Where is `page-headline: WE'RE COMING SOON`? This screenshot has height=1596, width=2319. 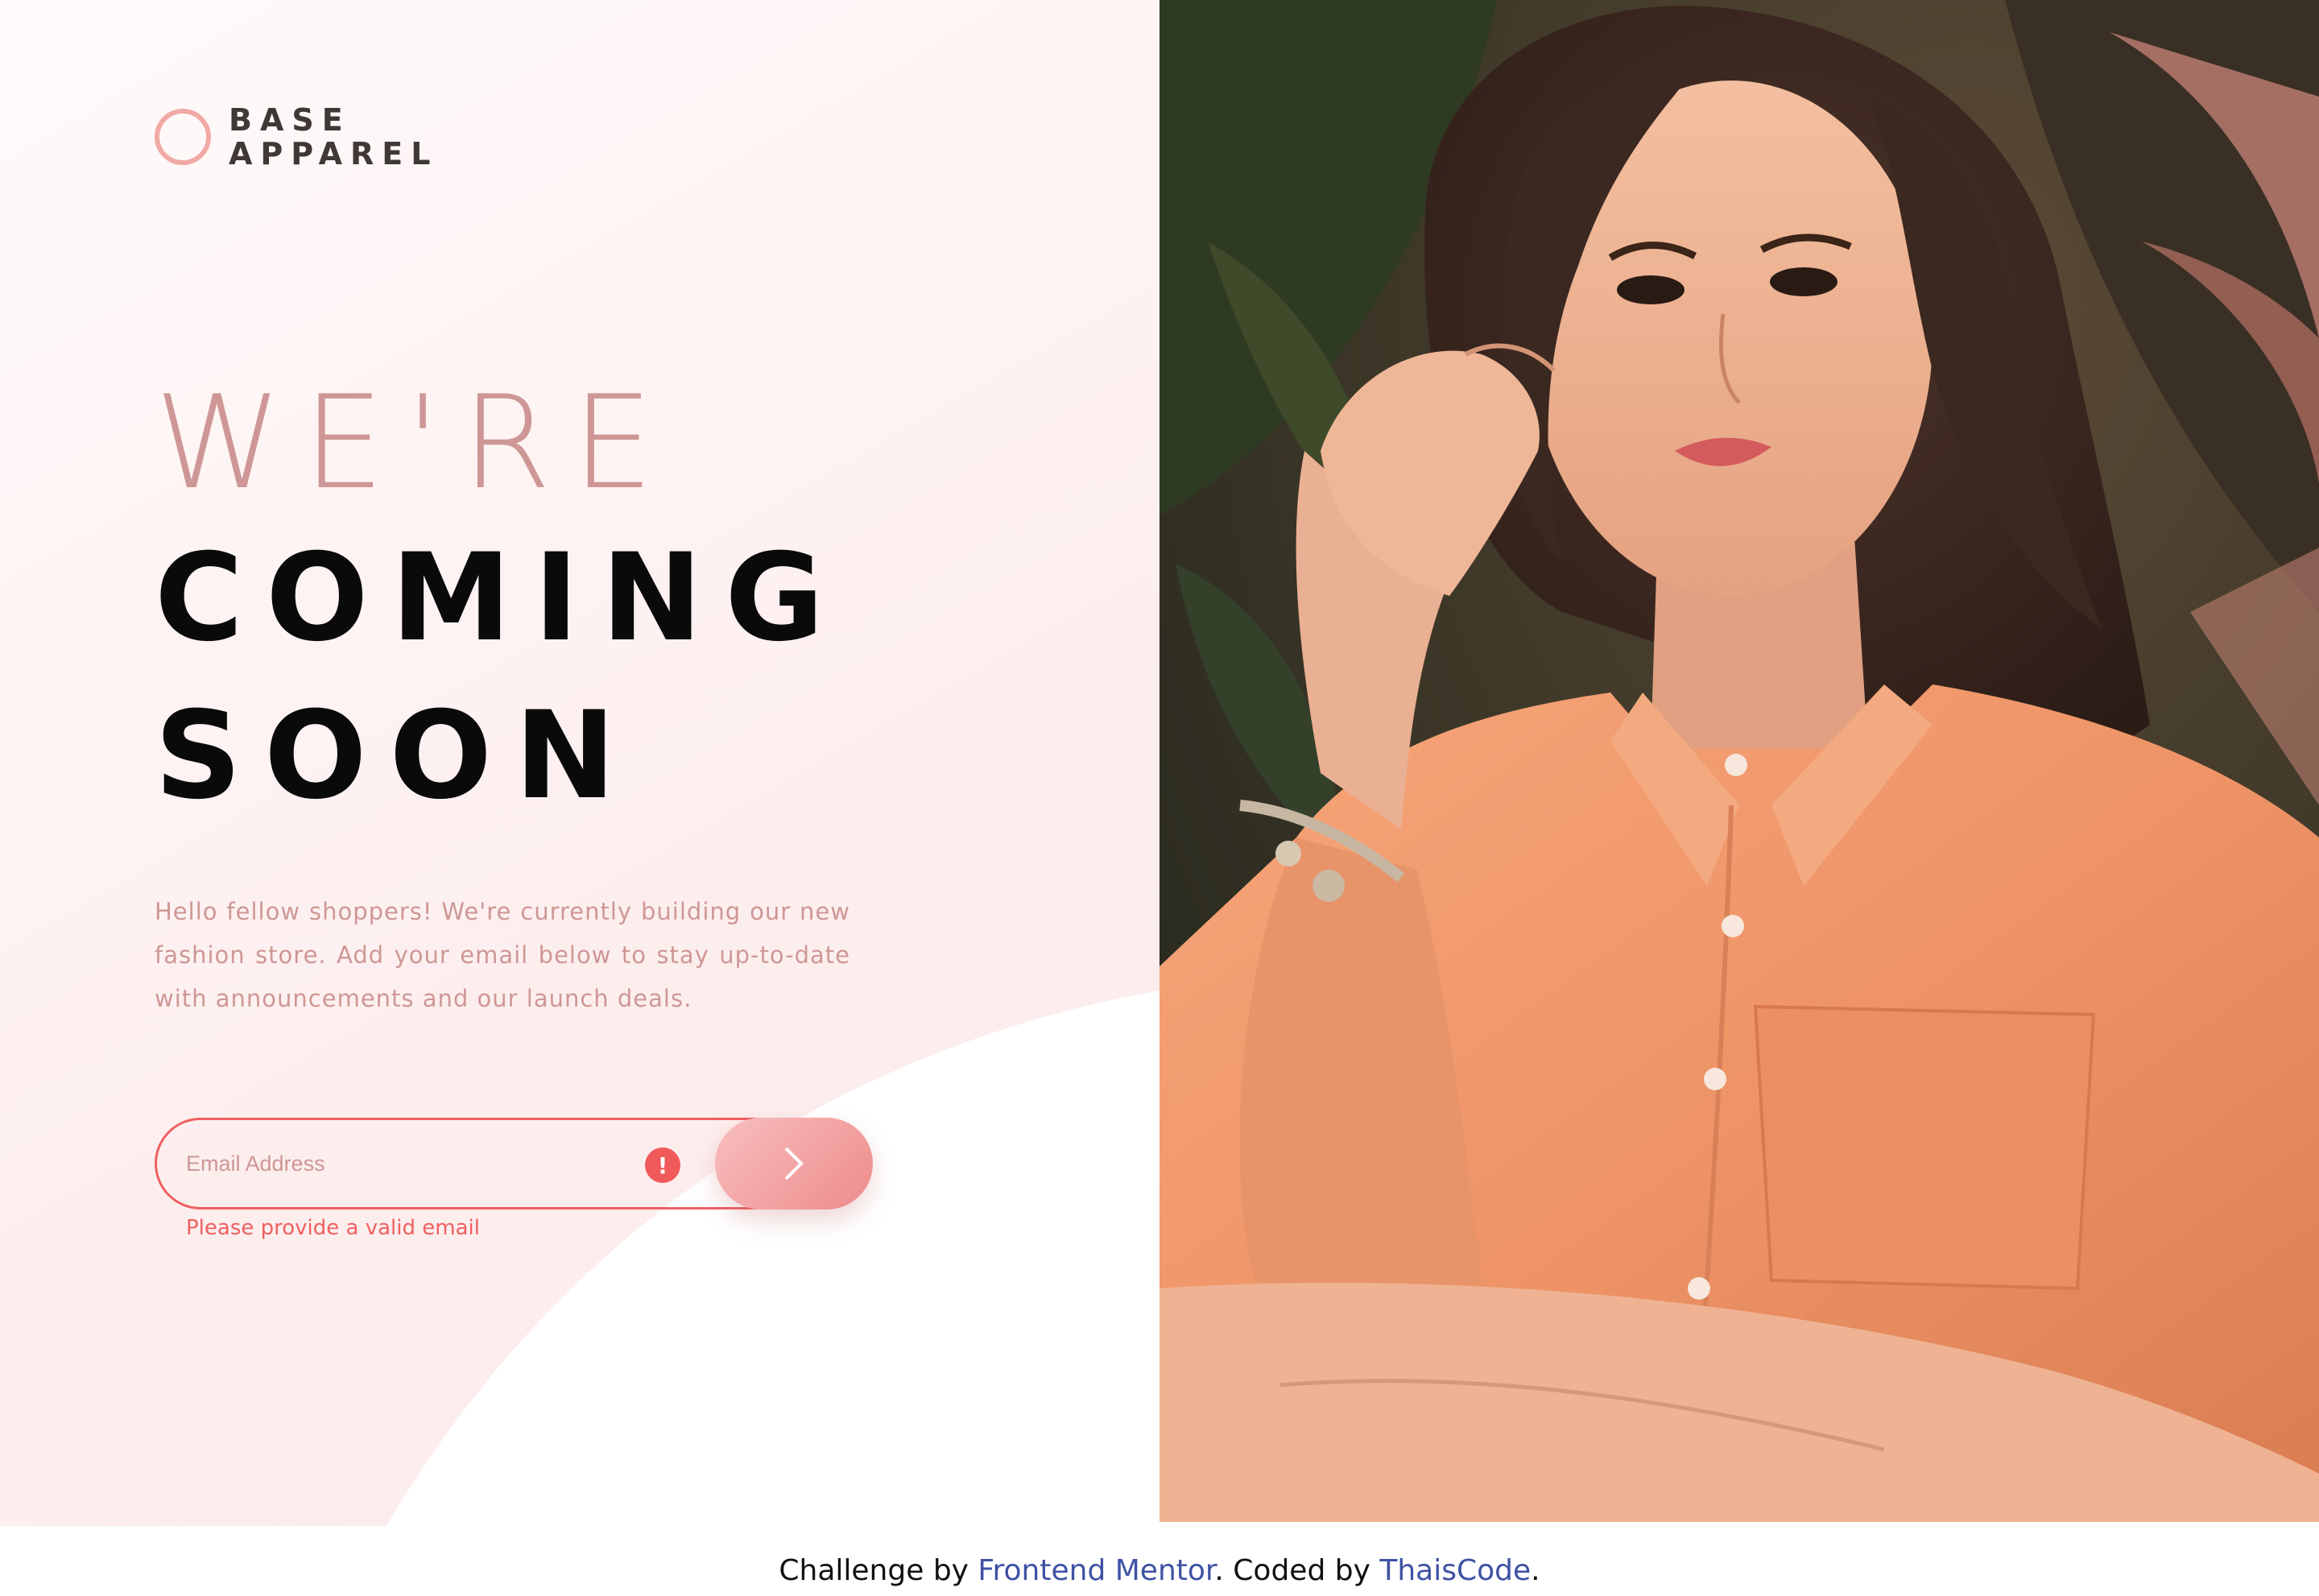
page-headline: WE'RE COMING SOON is located at coordinates (500, 600).